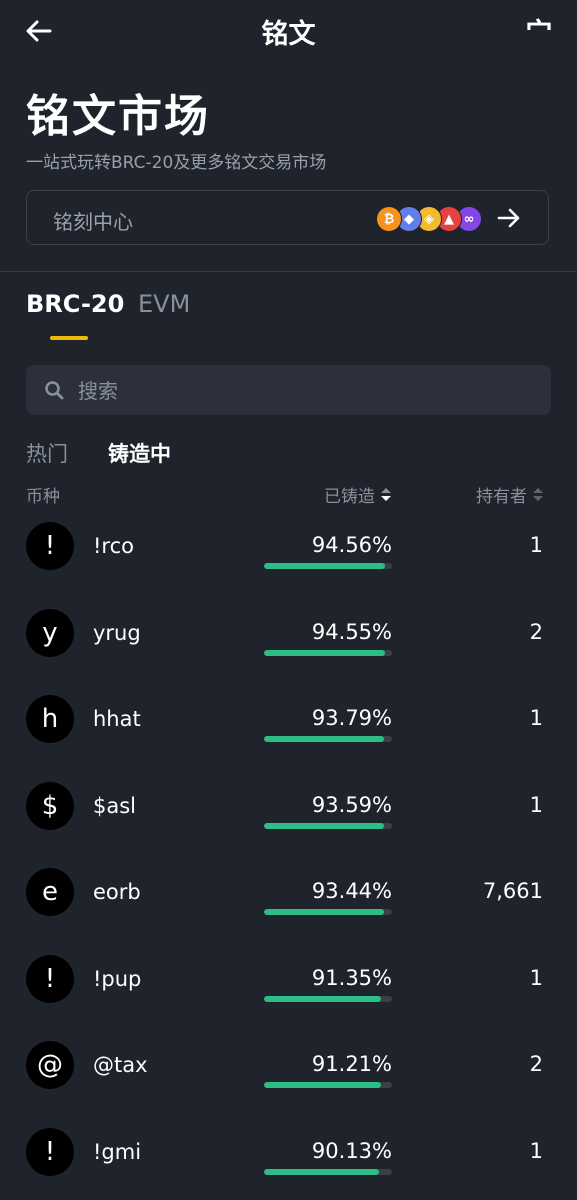 The image size is (577, 1200). Describe the element at coordinates (351, 545) in the screenshot. I see `minted-percent: 94.56%` at that location.